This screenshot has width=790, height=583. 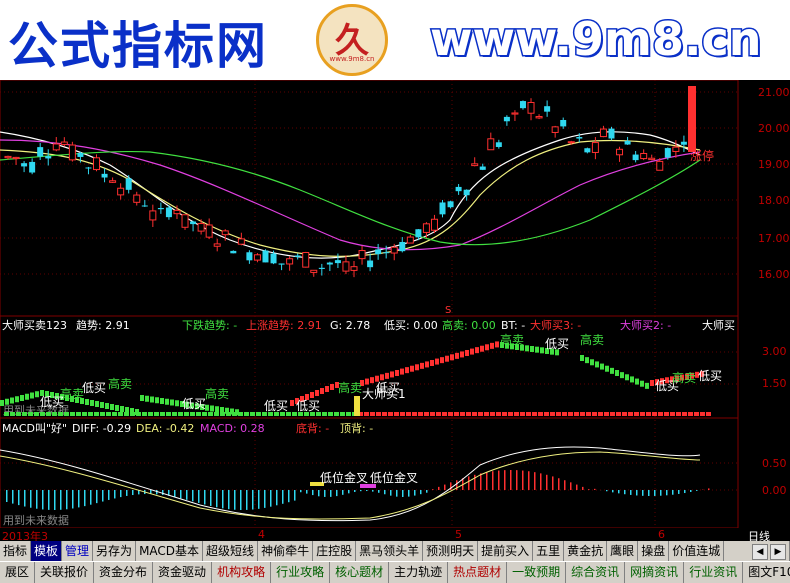 What do you see at coordinates (285, 551) in the screenshot?
I see `tab-shentou: 神偷牵牛` at bounding box center [285, 551].